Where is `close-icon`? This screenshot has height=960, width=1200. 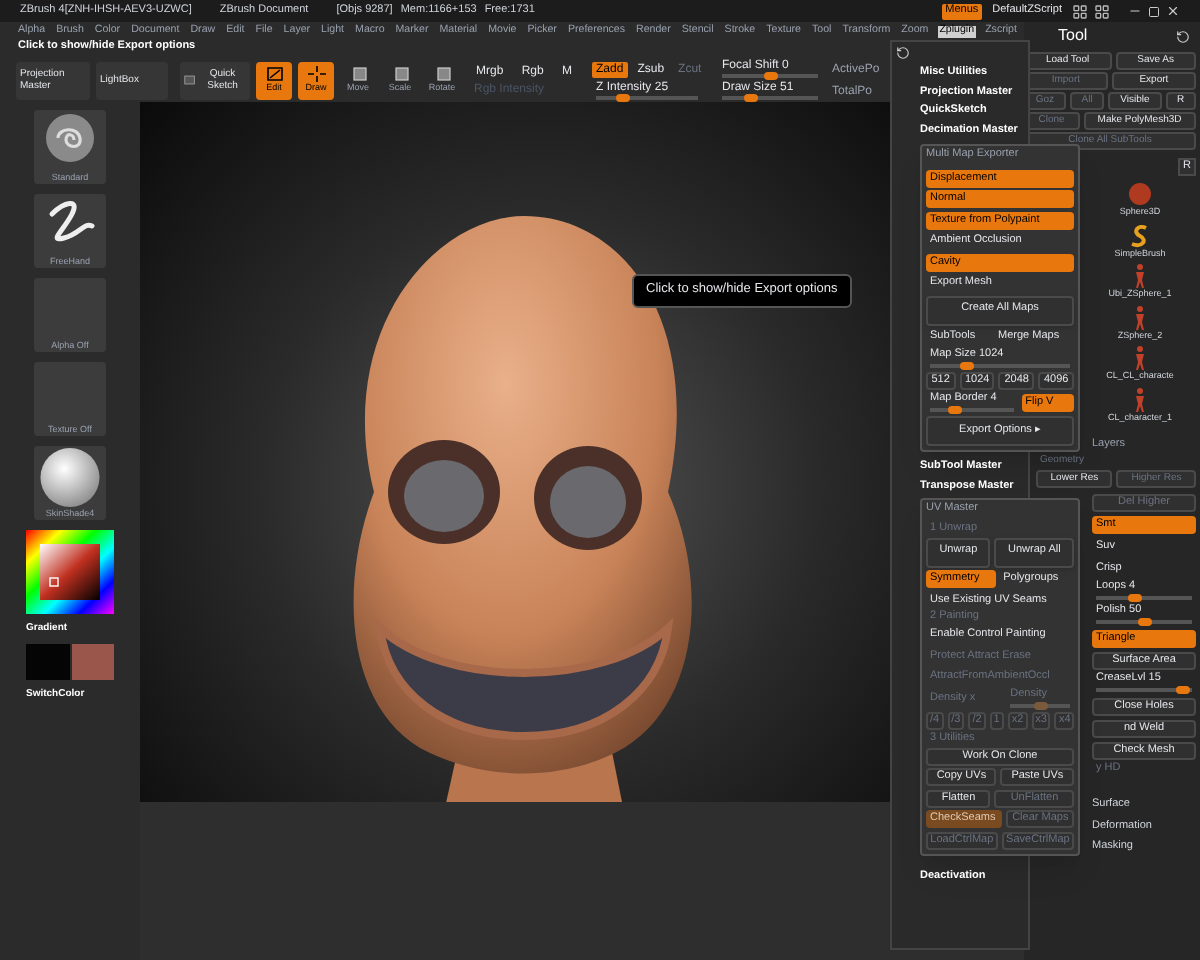
close-icon is located at coordinates (1173, 11).